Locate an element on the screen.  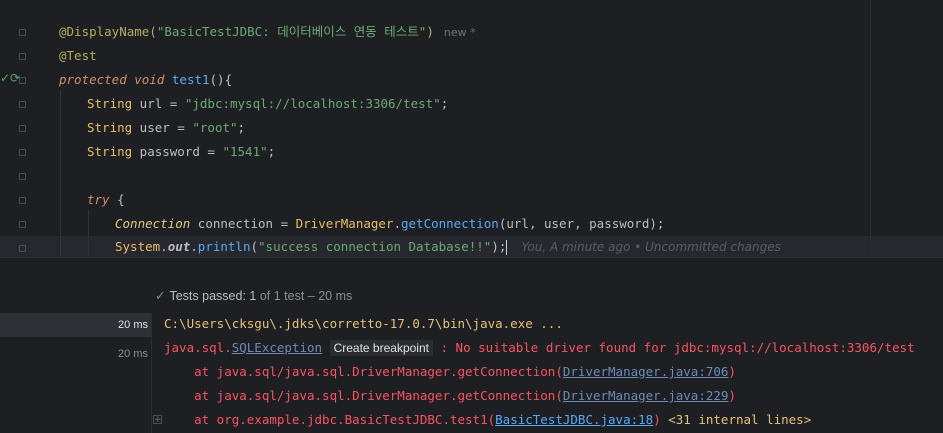
code-text: ( is located at coordinates (254, 246).